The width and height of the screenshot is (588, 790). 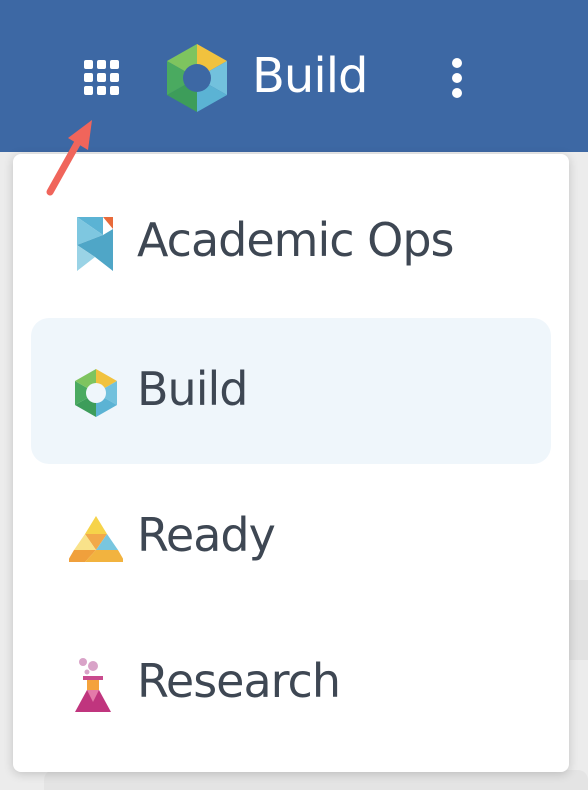 I want to click on app-title: Build, so click(x=310, y=76).